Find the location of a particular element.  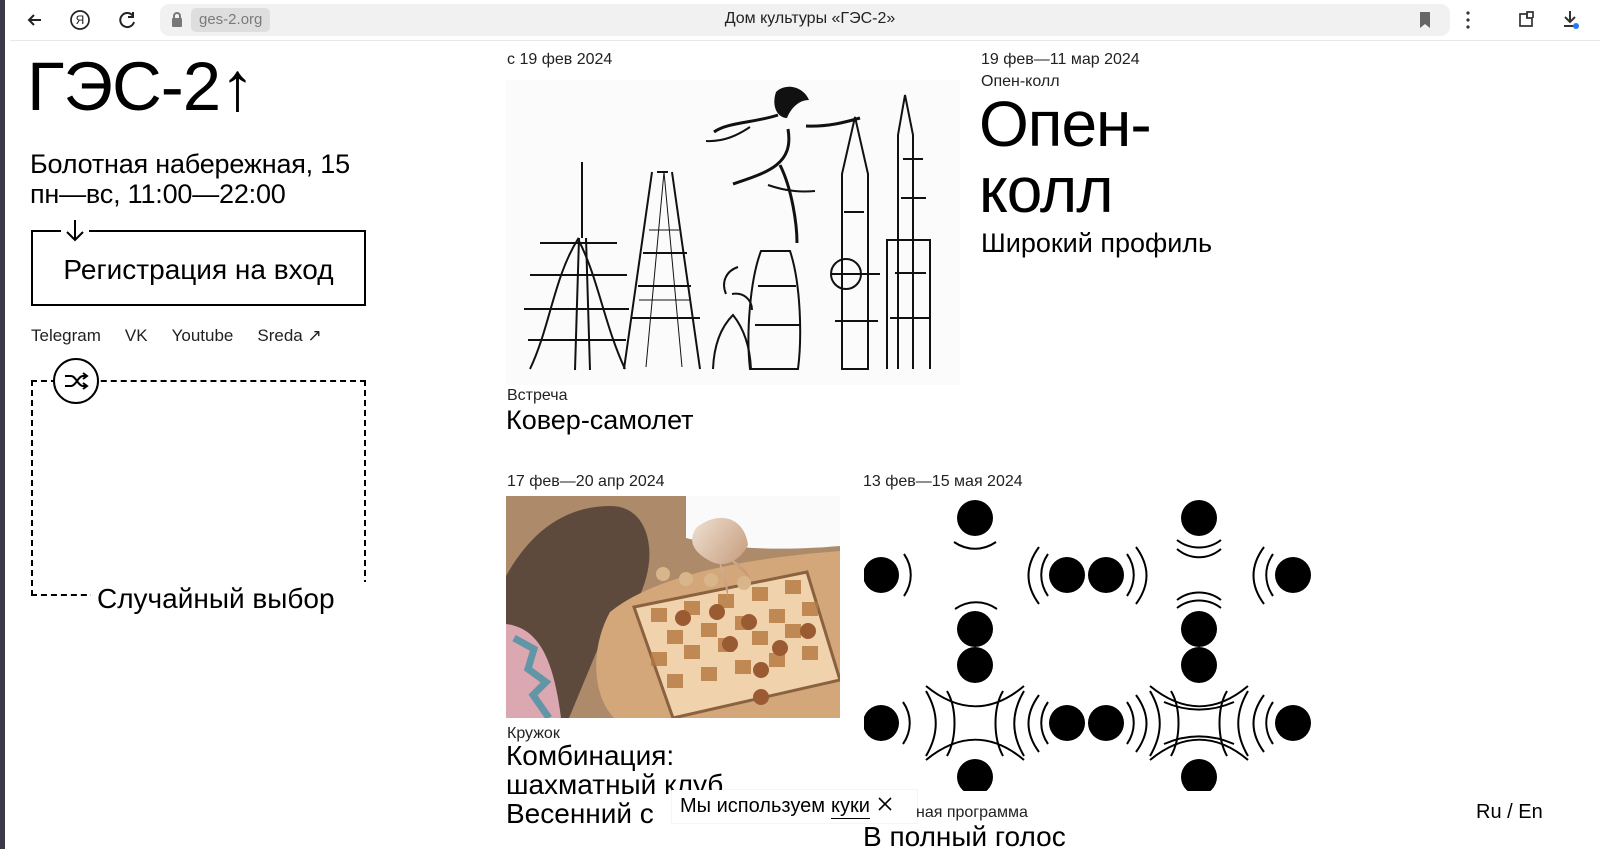

down-arrow-icon is located at coordinates (75, 232).